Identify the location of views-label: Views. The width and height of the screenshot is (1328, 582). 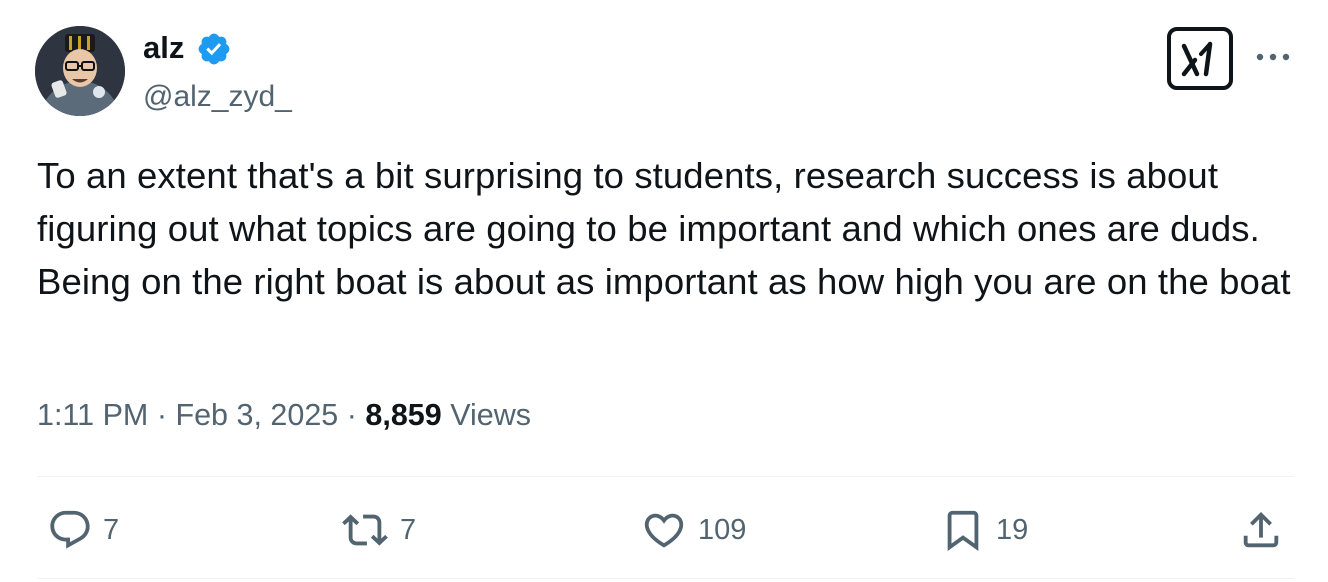
(491, 415).